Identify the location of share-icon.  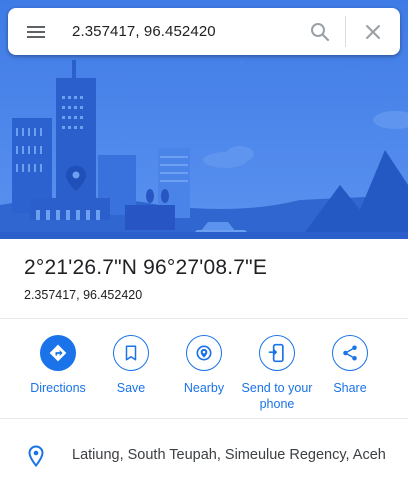
(350, 353).